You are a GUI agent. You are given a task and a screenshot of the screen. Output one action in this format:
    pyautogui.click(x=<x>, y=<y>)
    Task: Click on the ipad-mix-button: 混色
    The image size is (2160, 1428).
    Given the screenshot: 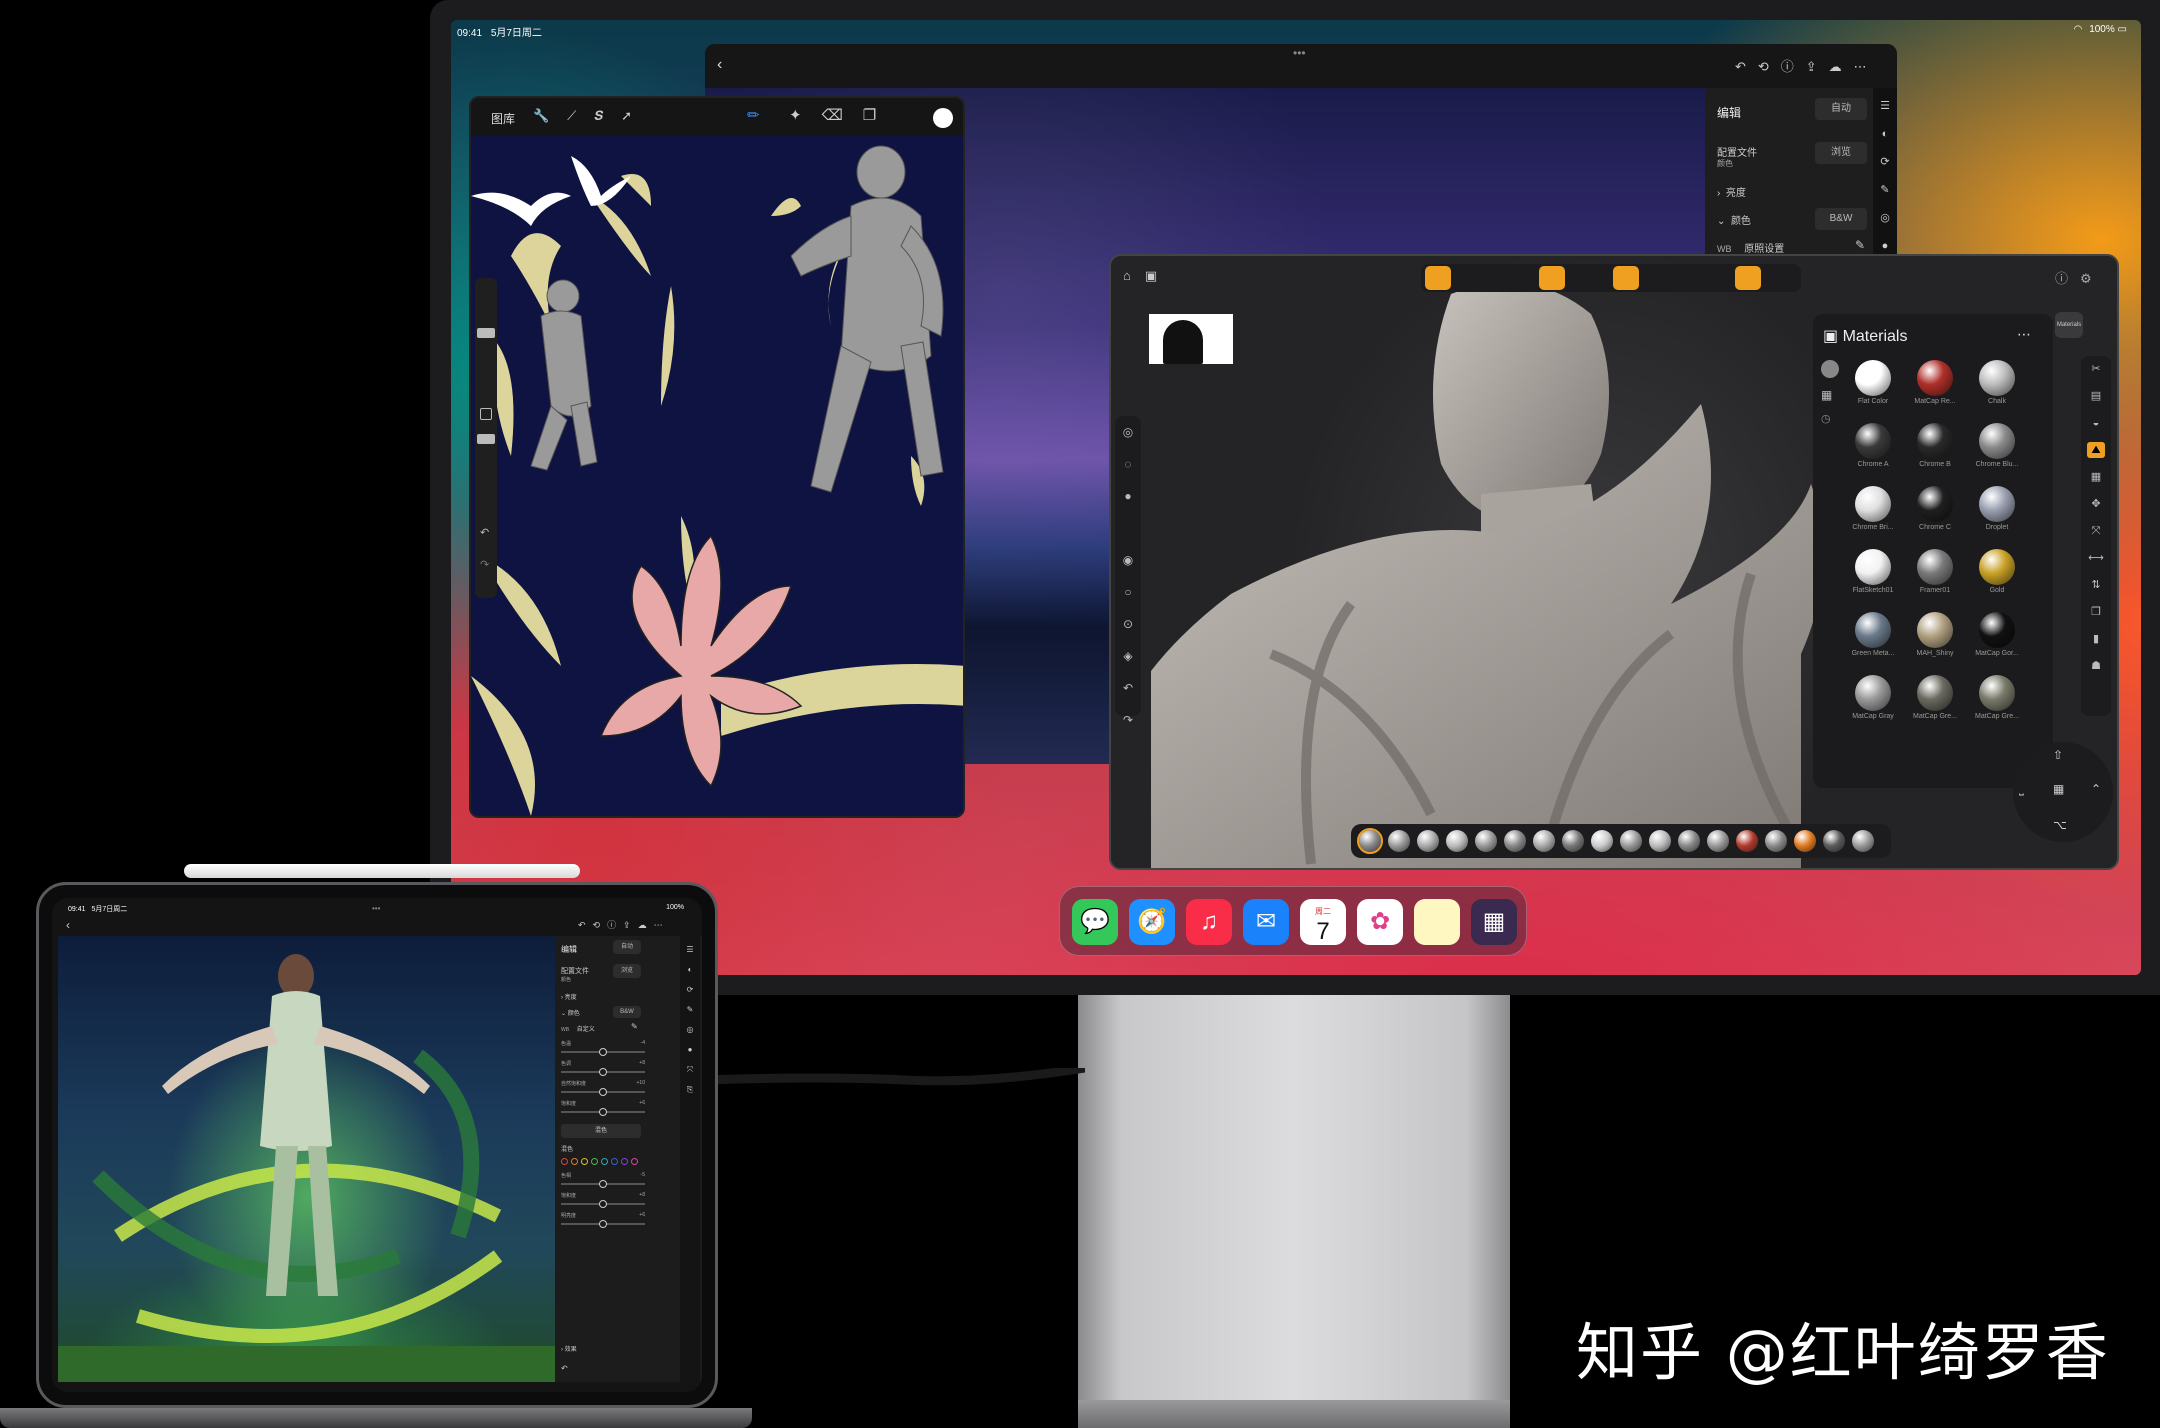 What is the action you would take?
    pyautogui.click(x=601, y=1131)
    